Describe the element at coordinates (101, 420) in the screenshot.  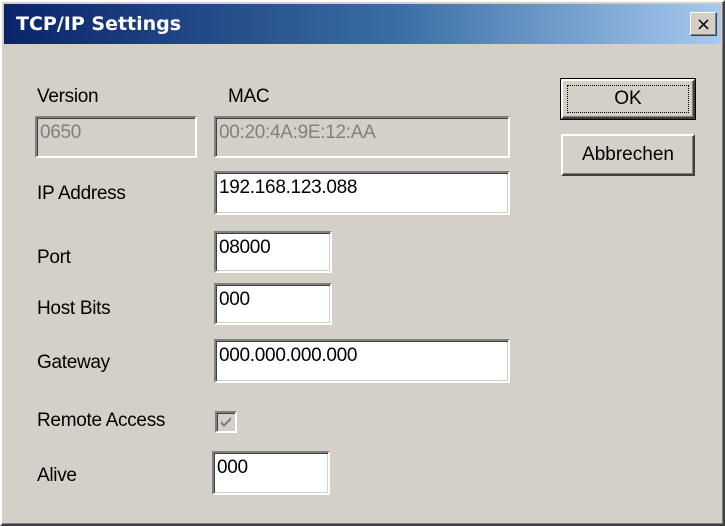
I see `remote-access-label: Remote Access` at that location.